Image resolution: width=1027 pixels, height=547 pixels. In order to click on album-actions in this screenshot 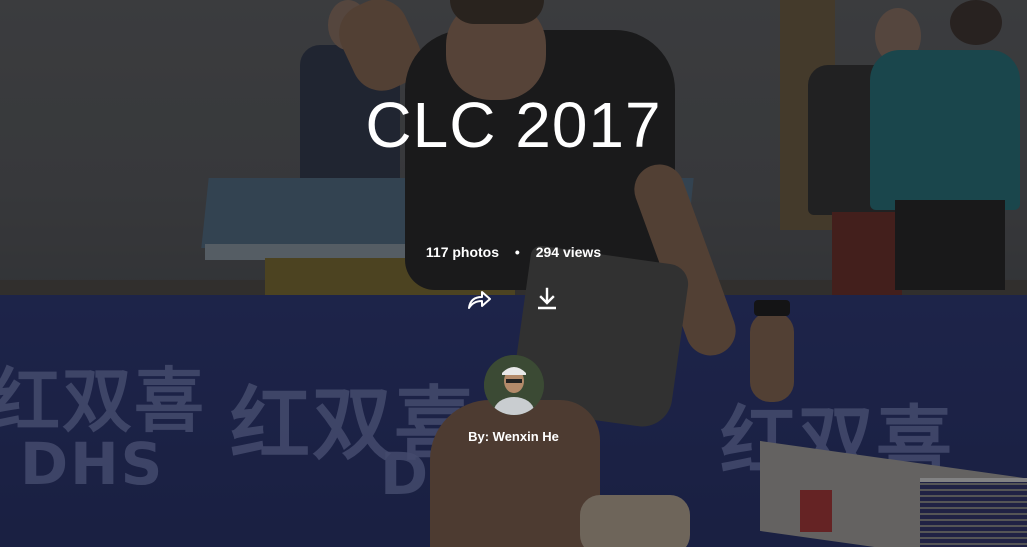, I will do `click(520, 301)`.